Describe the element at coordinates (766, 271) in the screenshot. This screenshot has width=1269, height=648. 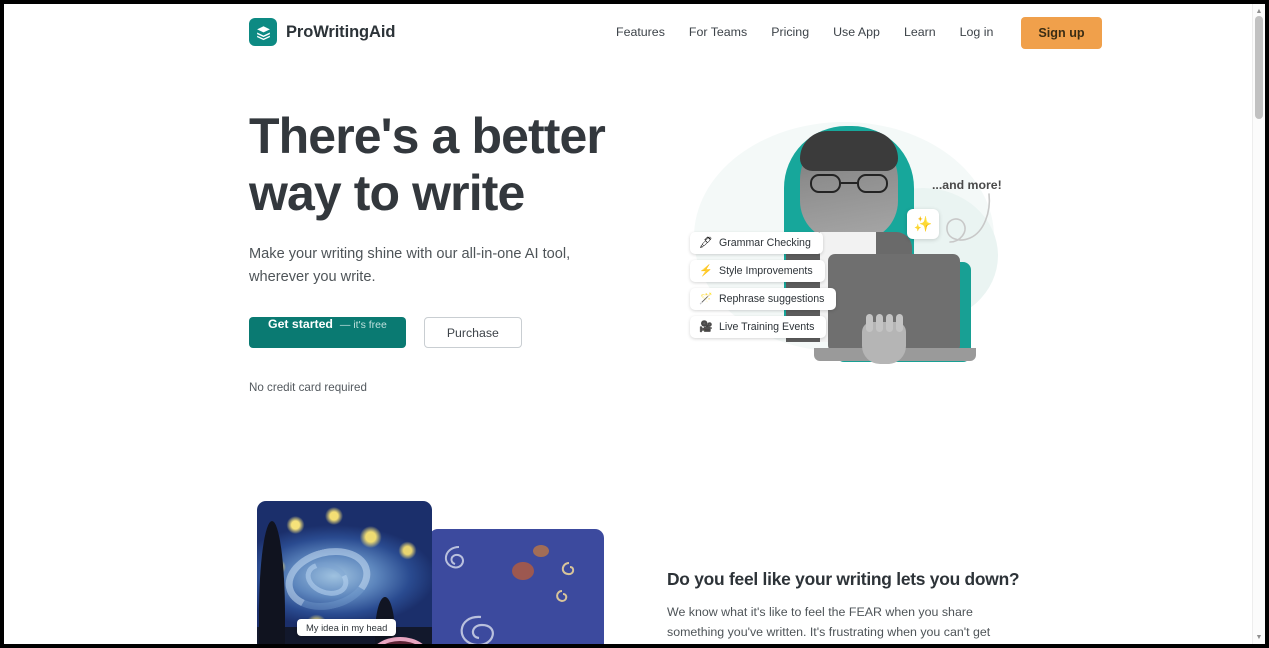
I see `feature-chip-label: Style Improvements` at that location.